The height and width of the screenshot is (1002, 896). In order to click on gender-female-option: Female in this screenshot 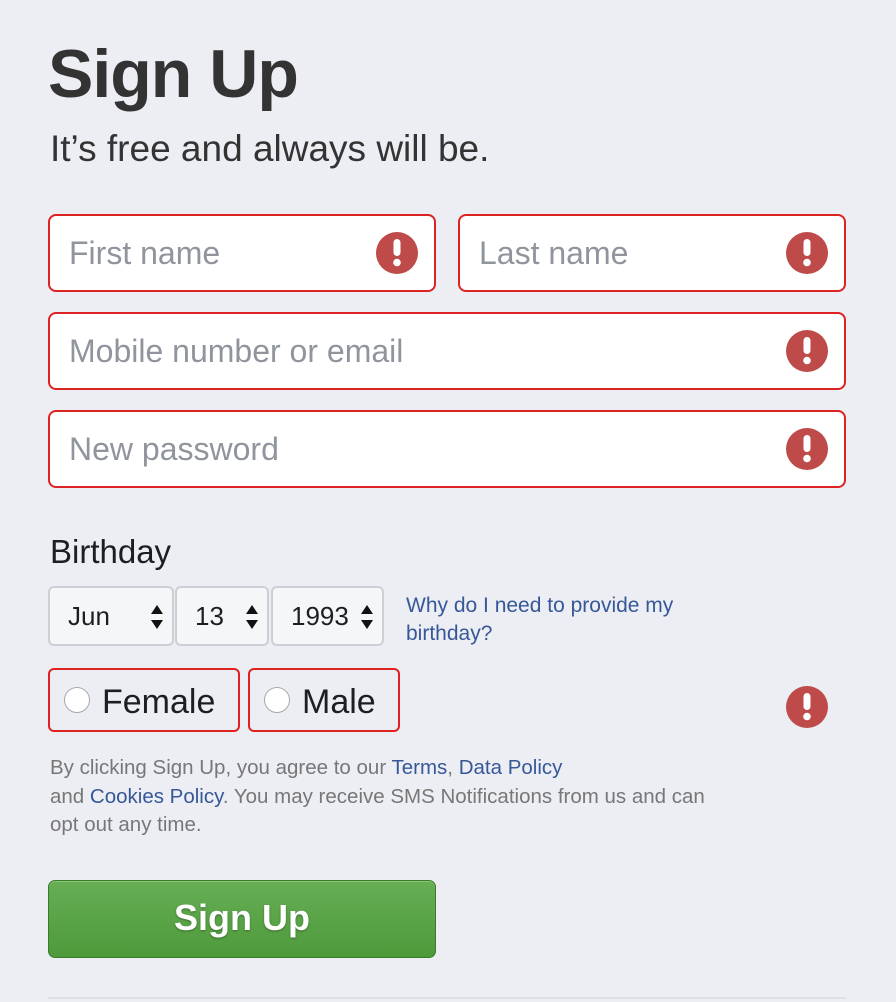, I will do `click(144, 700)`.